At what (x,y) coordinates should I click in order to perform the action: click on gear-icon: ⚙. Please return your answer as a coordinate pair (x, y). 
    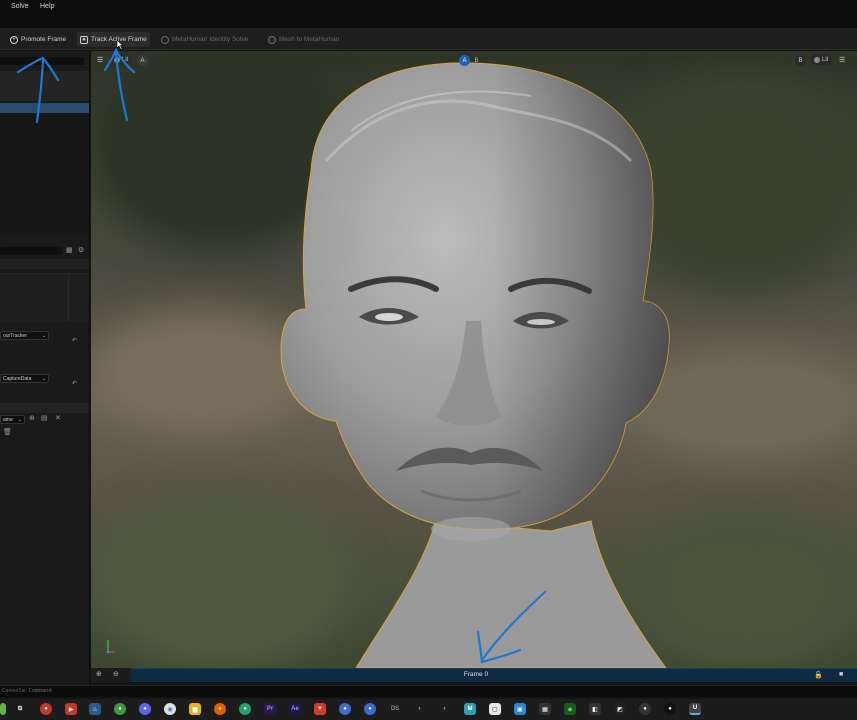
    Looking at the image, I should click on (81, 250).